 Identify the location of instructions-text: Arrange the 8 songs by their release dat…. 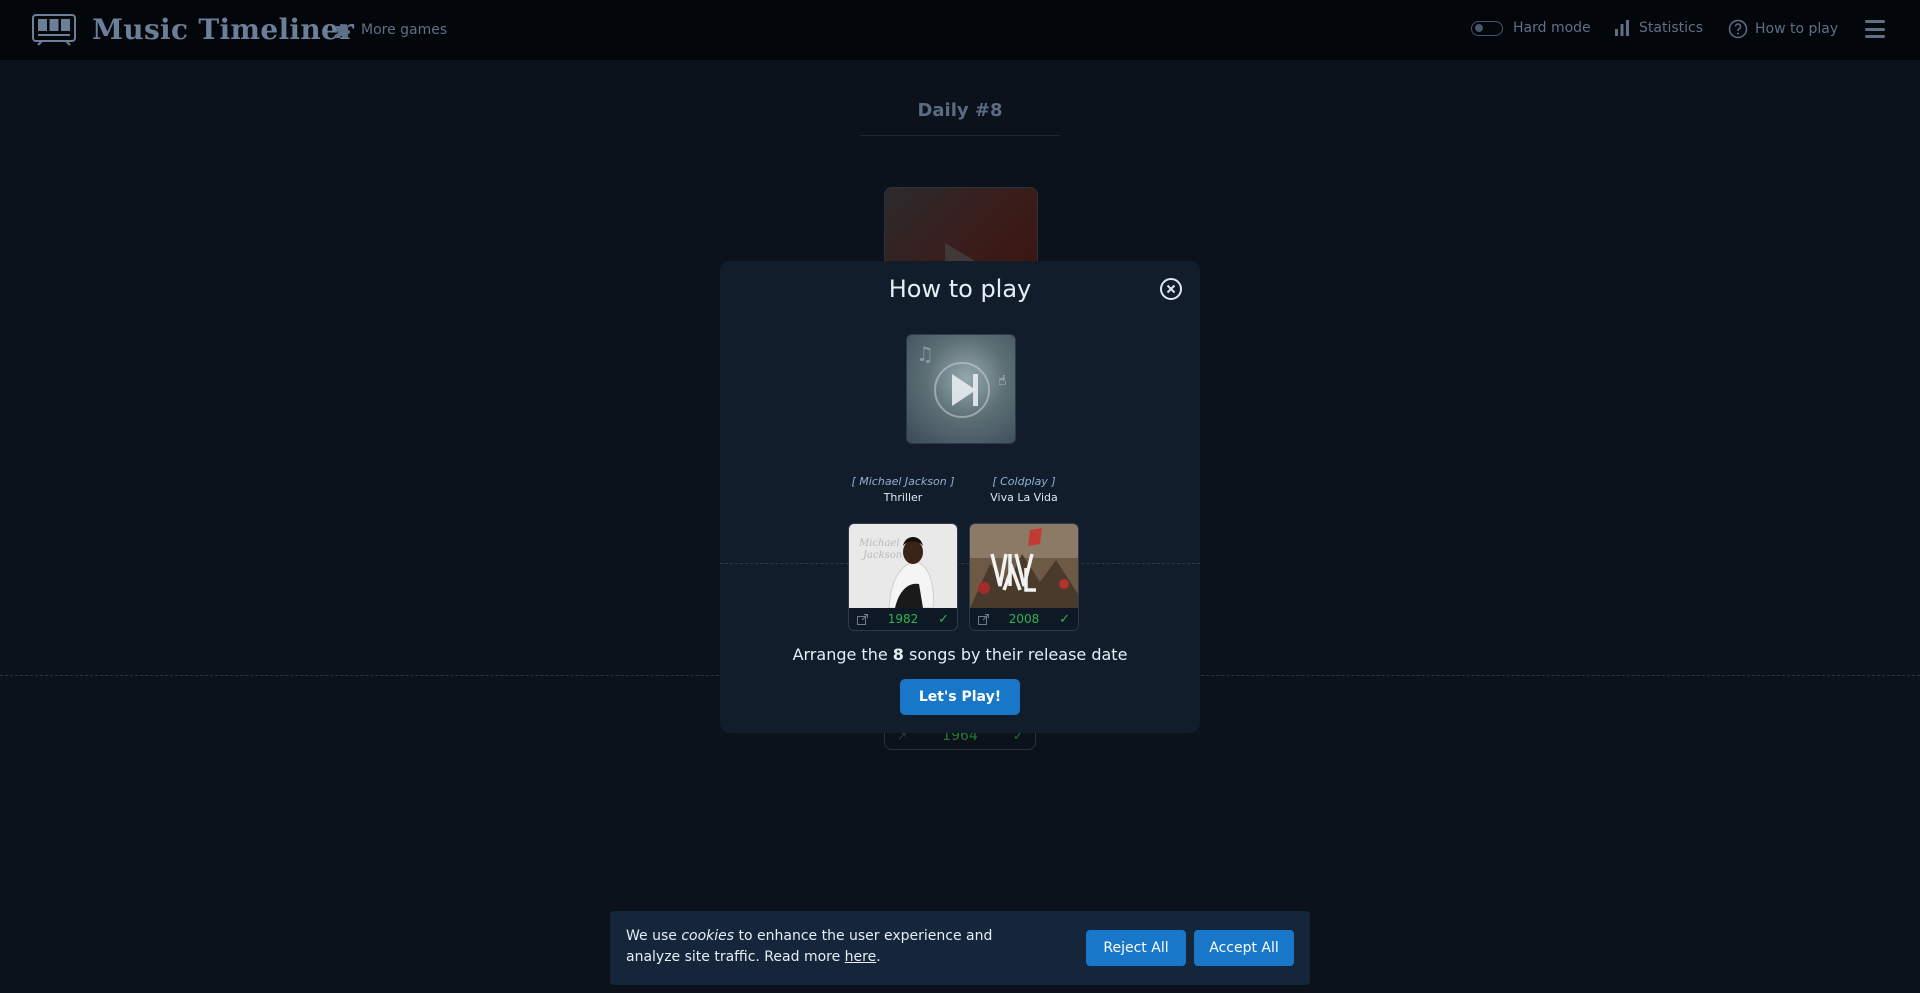
(960, 654).